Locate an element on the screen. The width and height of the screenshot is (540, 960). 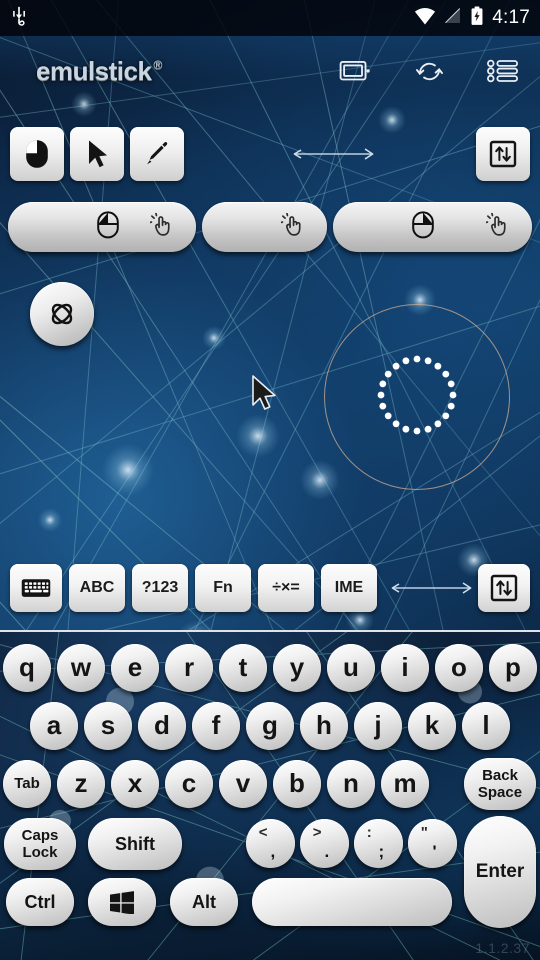
cursor-arrow-icon is located at coordinates (98, 154).